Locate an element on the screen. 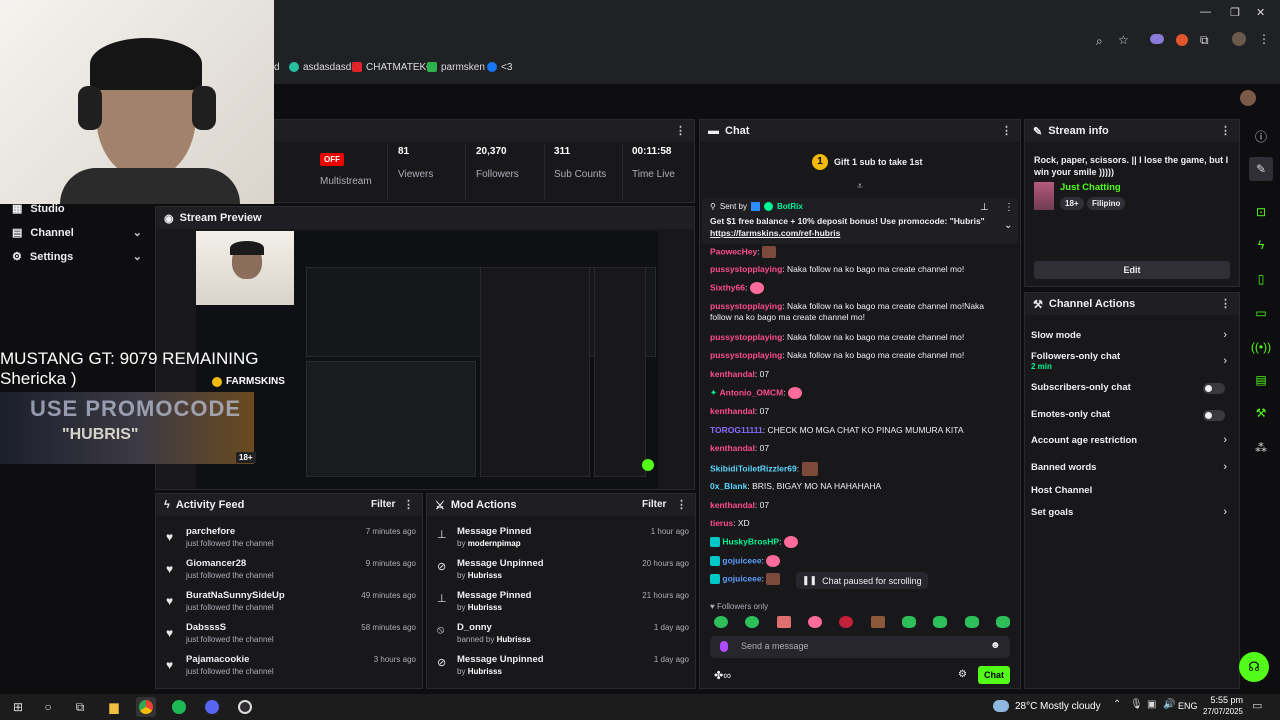  notification-icon: ▭ is located at coordinates (1257, 705).